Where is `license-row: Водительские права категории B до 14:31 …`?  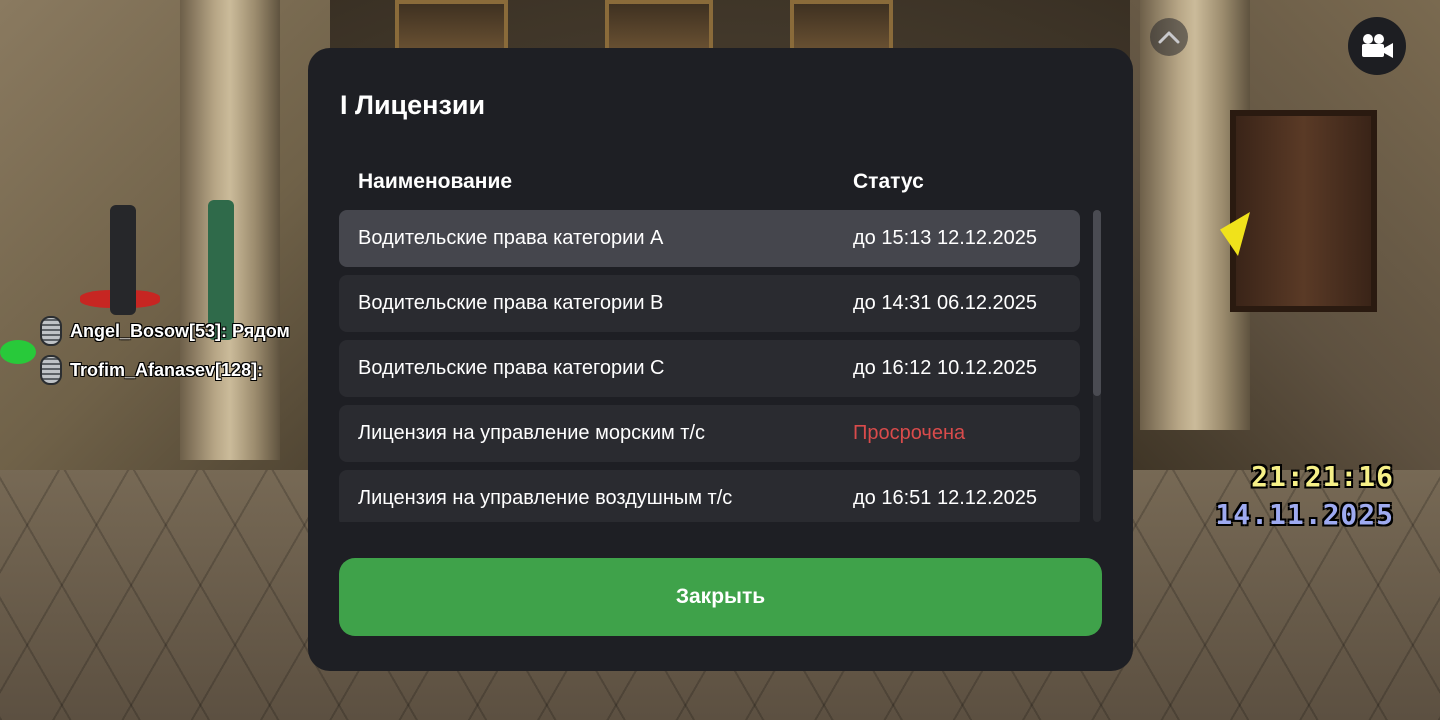
license-row: Водительские права категории B до 14:31 … is located at coordinates (709, 303).